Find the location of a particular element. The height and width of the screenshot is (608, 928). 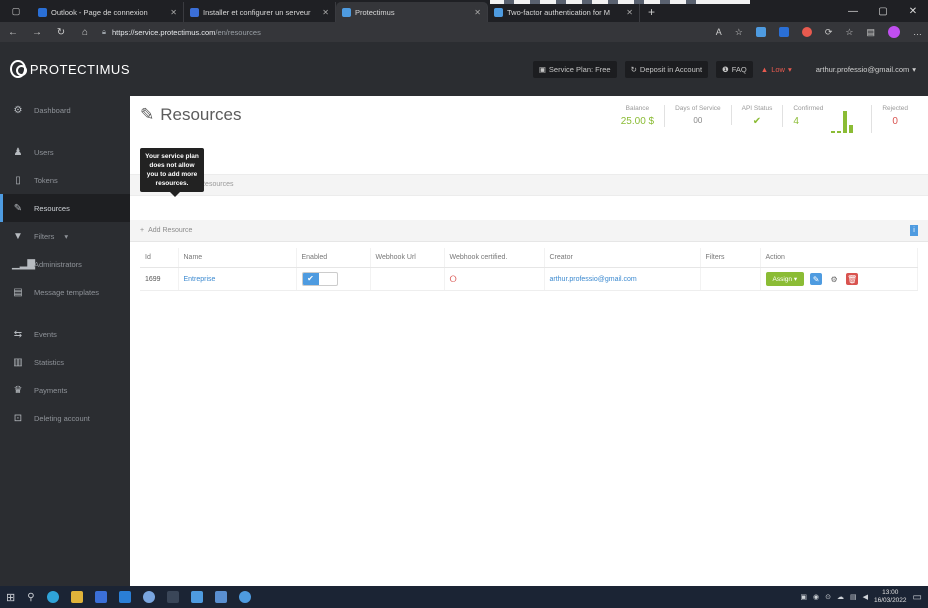

column-header-enabled: Enabled is located at coordinates (333, 258).